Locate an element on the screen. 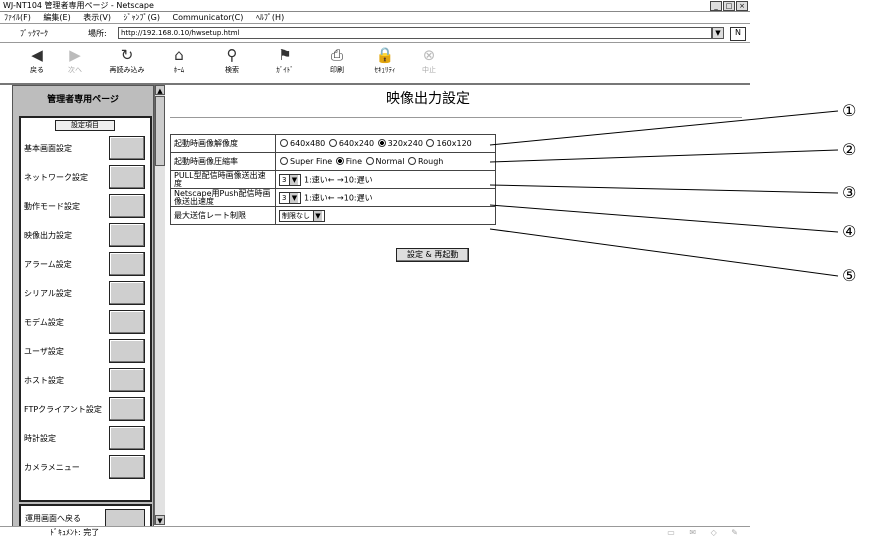  callout-5: ⑤ is located at coordinates (849, 275).